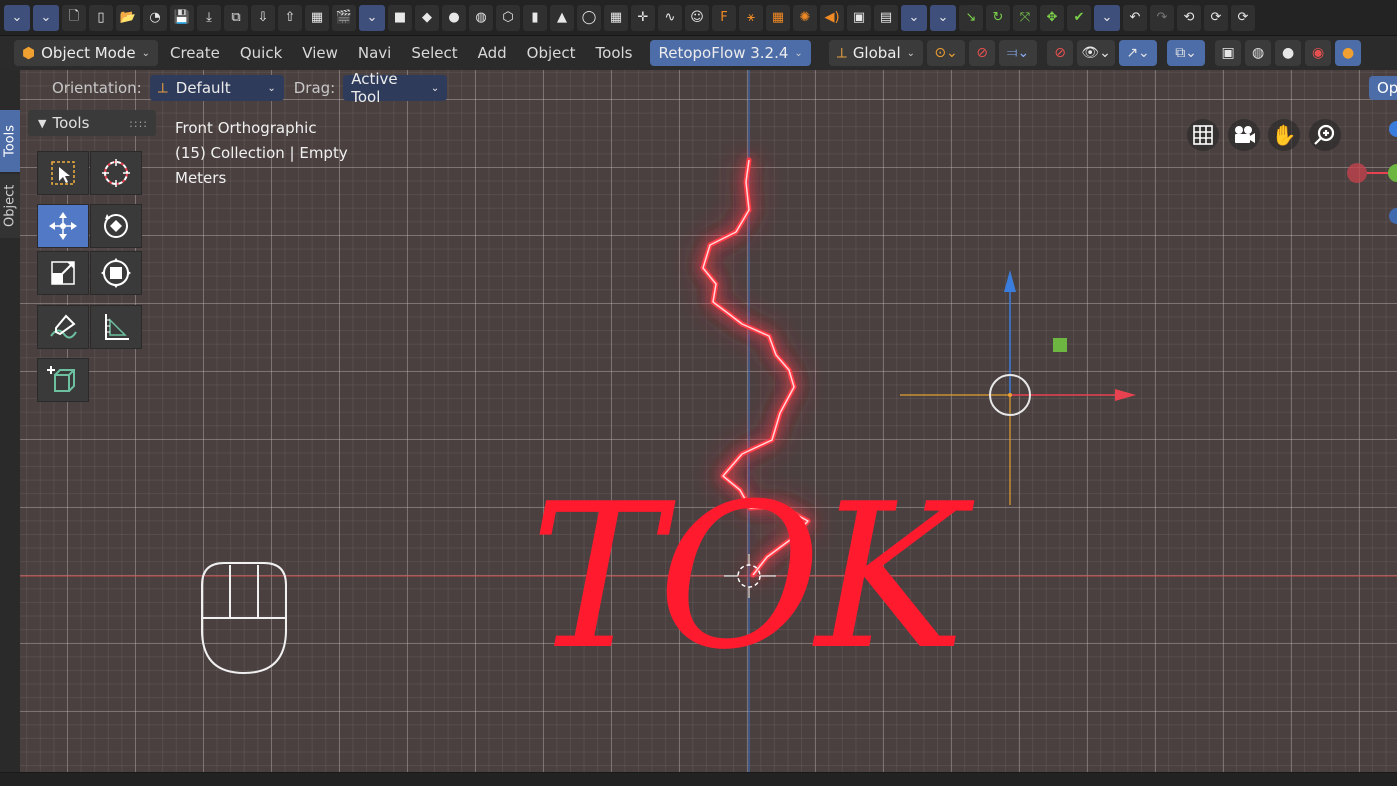 The height and width of the screenshot is (786, 1397). What do you see at coordinates (1135, 17) in the screenshot?
I see `undo-icon: ↶` at bounding box center [1135, 17].